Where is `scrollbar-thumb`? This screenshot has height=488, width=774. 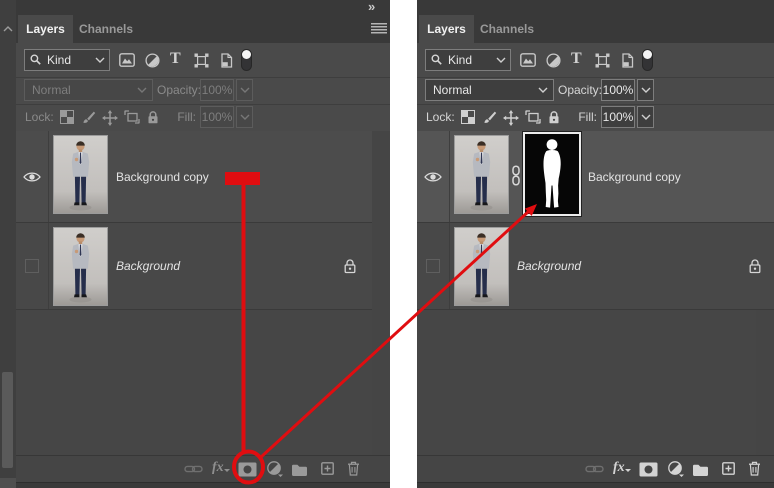 scrollbar-thumb is located at coordinates (7, 420).